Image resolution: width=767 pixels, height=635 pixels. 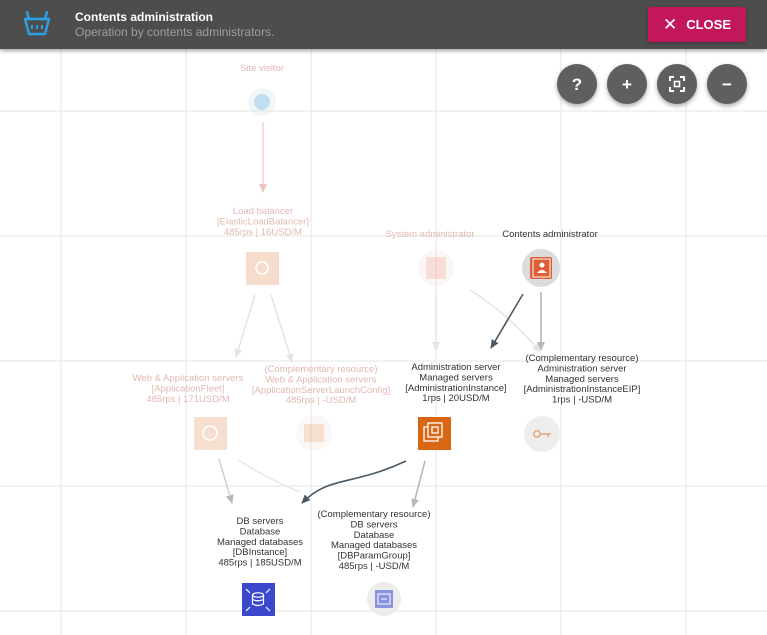 I want to click on node-label-line: [DBParamGroup], so click(x=374, y=556).